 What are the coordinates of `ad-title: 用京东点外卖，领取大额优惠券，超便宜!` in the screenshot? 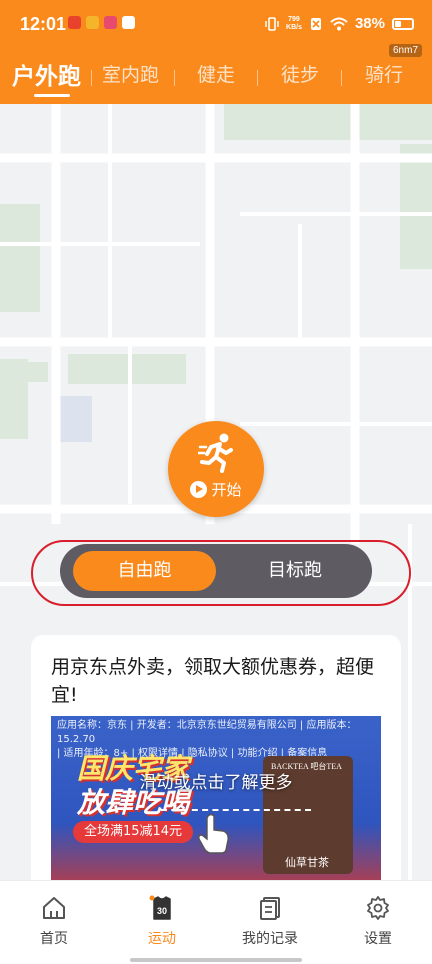 It's located at (213, 681).